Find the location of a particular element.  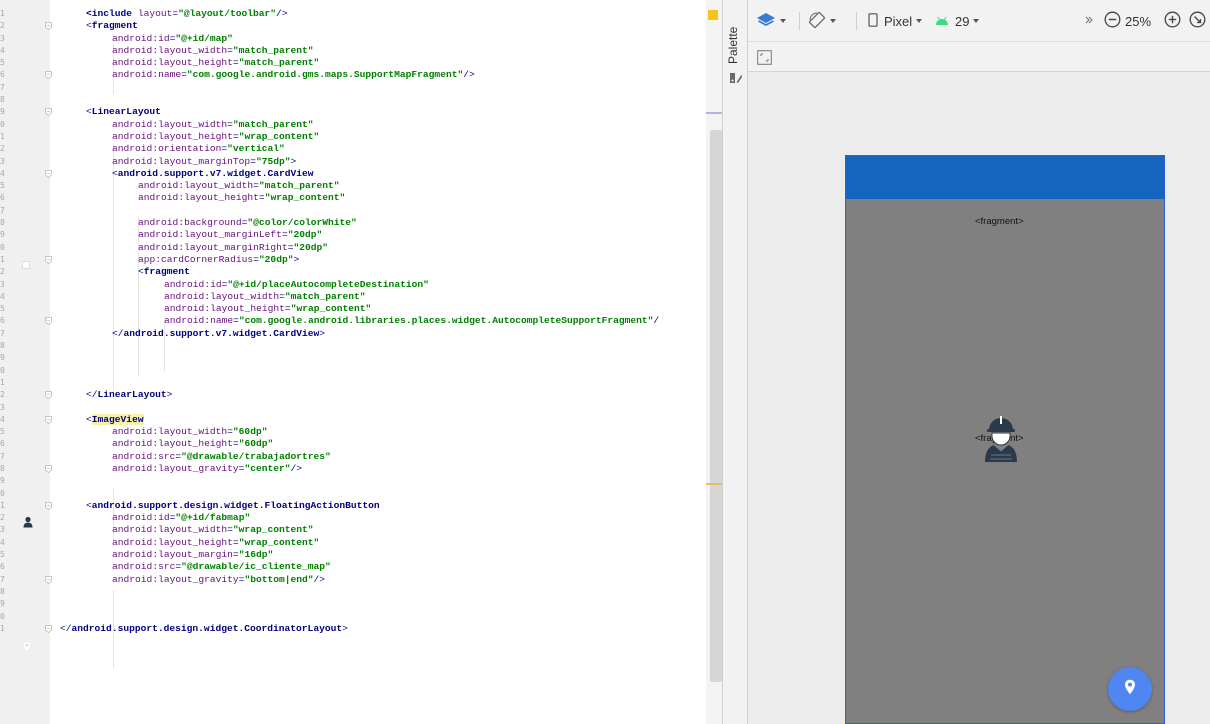

code-line: 2 android:orientation="vertical" is located at coordinates (354, 149).